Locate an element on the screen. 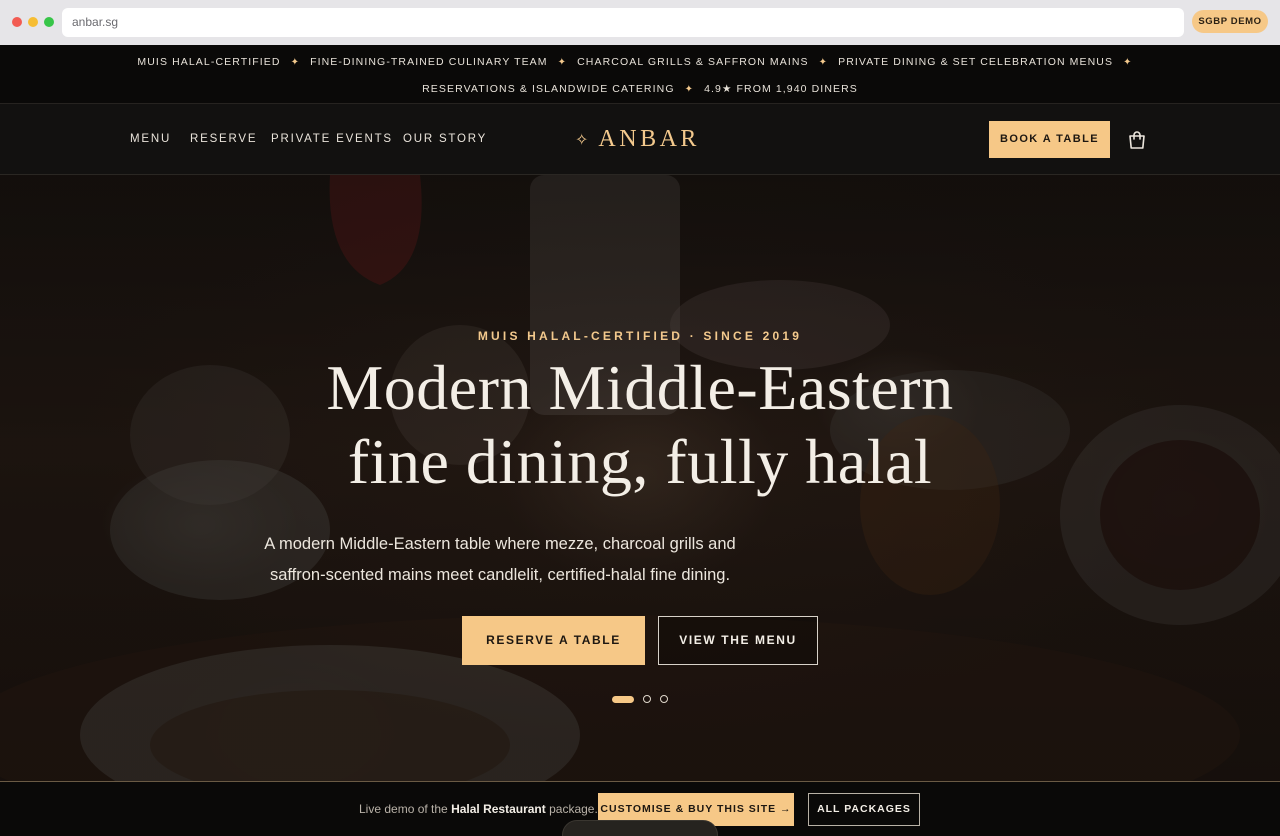 Image resolution: width=1280 pixels, height=836 pixels. floating-toolbar is located at coordinates (640, 828).